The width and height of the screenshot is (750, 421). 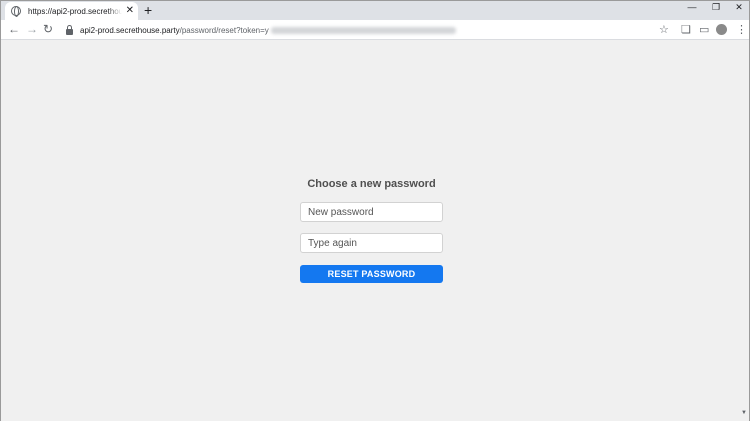 What do you see at coordinates (716, 7) in the screenshot?
I see `restore-icon: ❐` at bounding box center [716, 7].